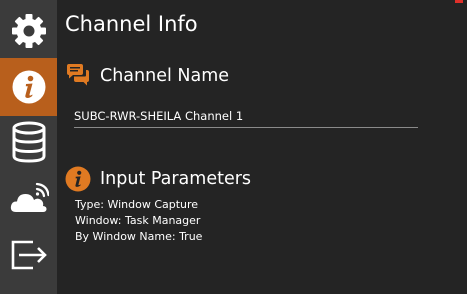 This screenshot has width=467, height=294. What do you see at coordinates (78, 75) in the screenshot?
I see `chat-bubbles-icon` at bounding box center [78, 75].